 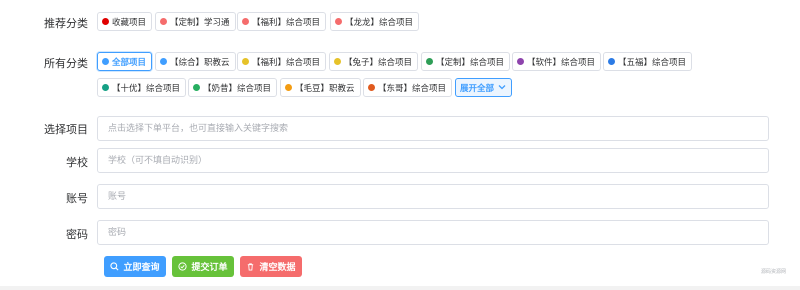 I want to click on tag-shiyou-project: 【十优】综合项目, so click(x=142, y=87).